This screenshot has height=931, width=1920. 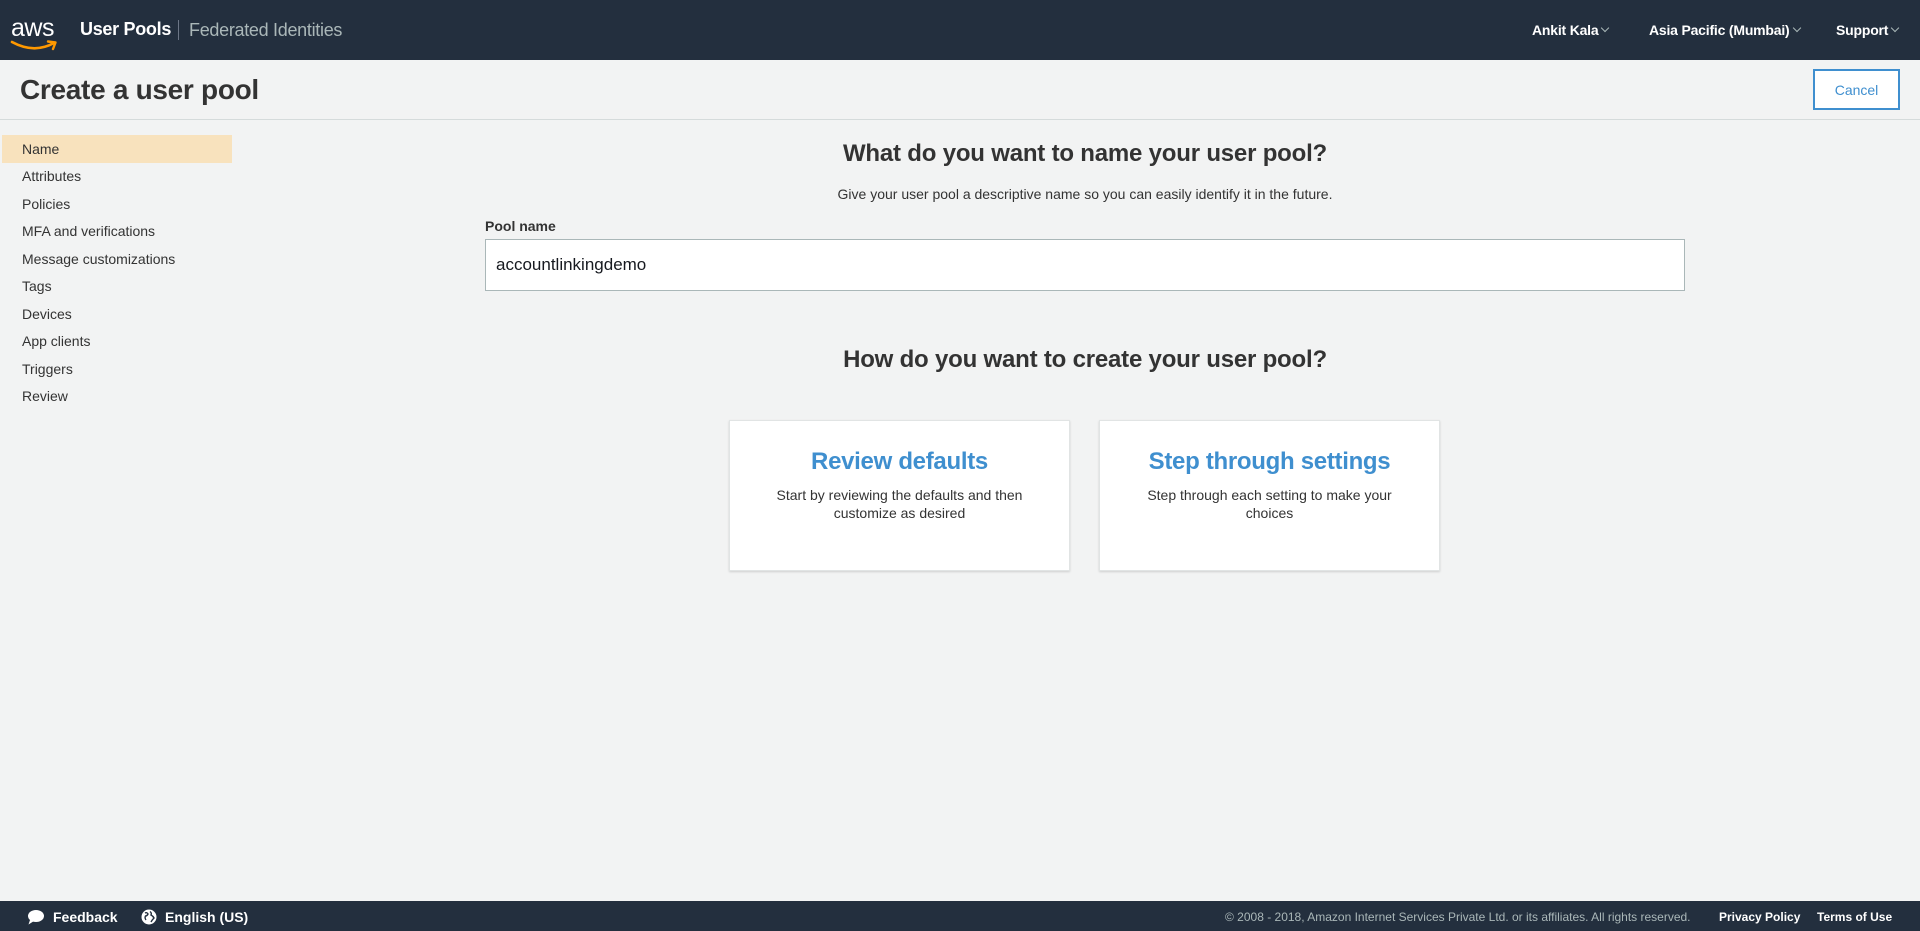 I want to click on sidebar-item-review: Review, so click(x=117, y=397).